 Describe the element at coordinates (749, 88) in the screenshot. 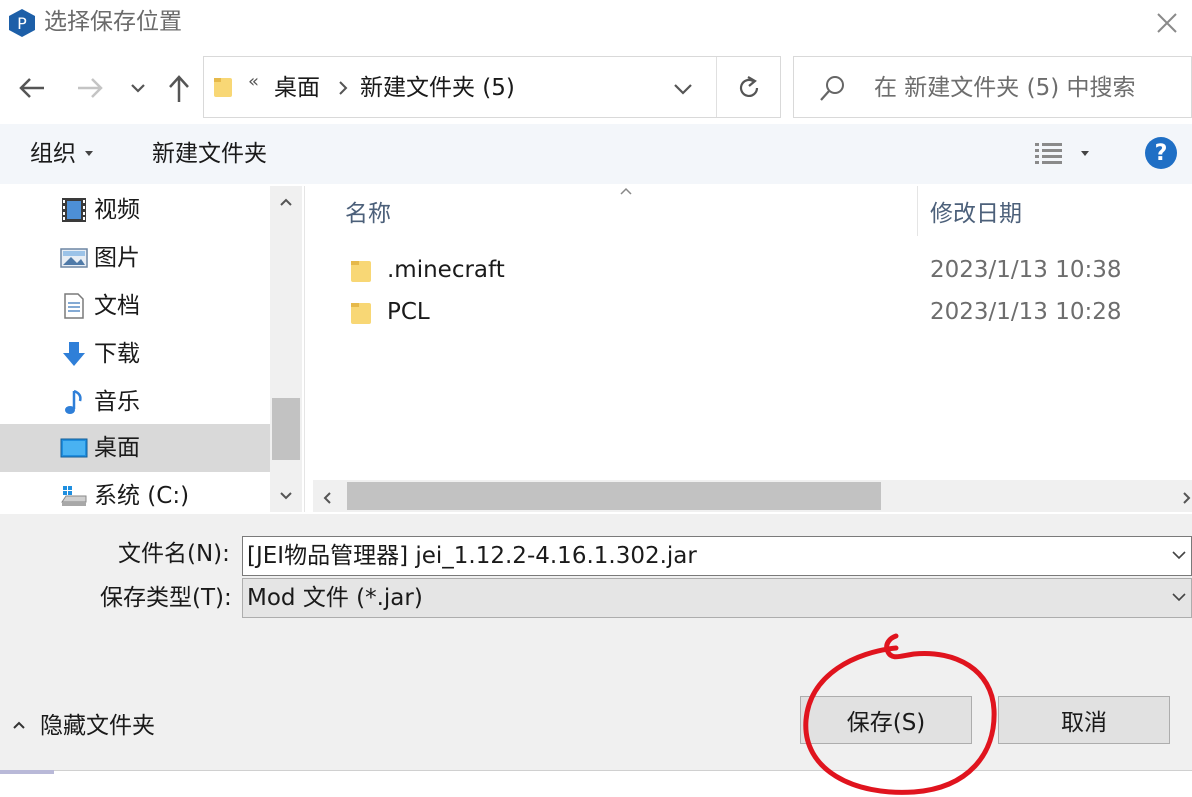

I see `refresh-icon` at that location.